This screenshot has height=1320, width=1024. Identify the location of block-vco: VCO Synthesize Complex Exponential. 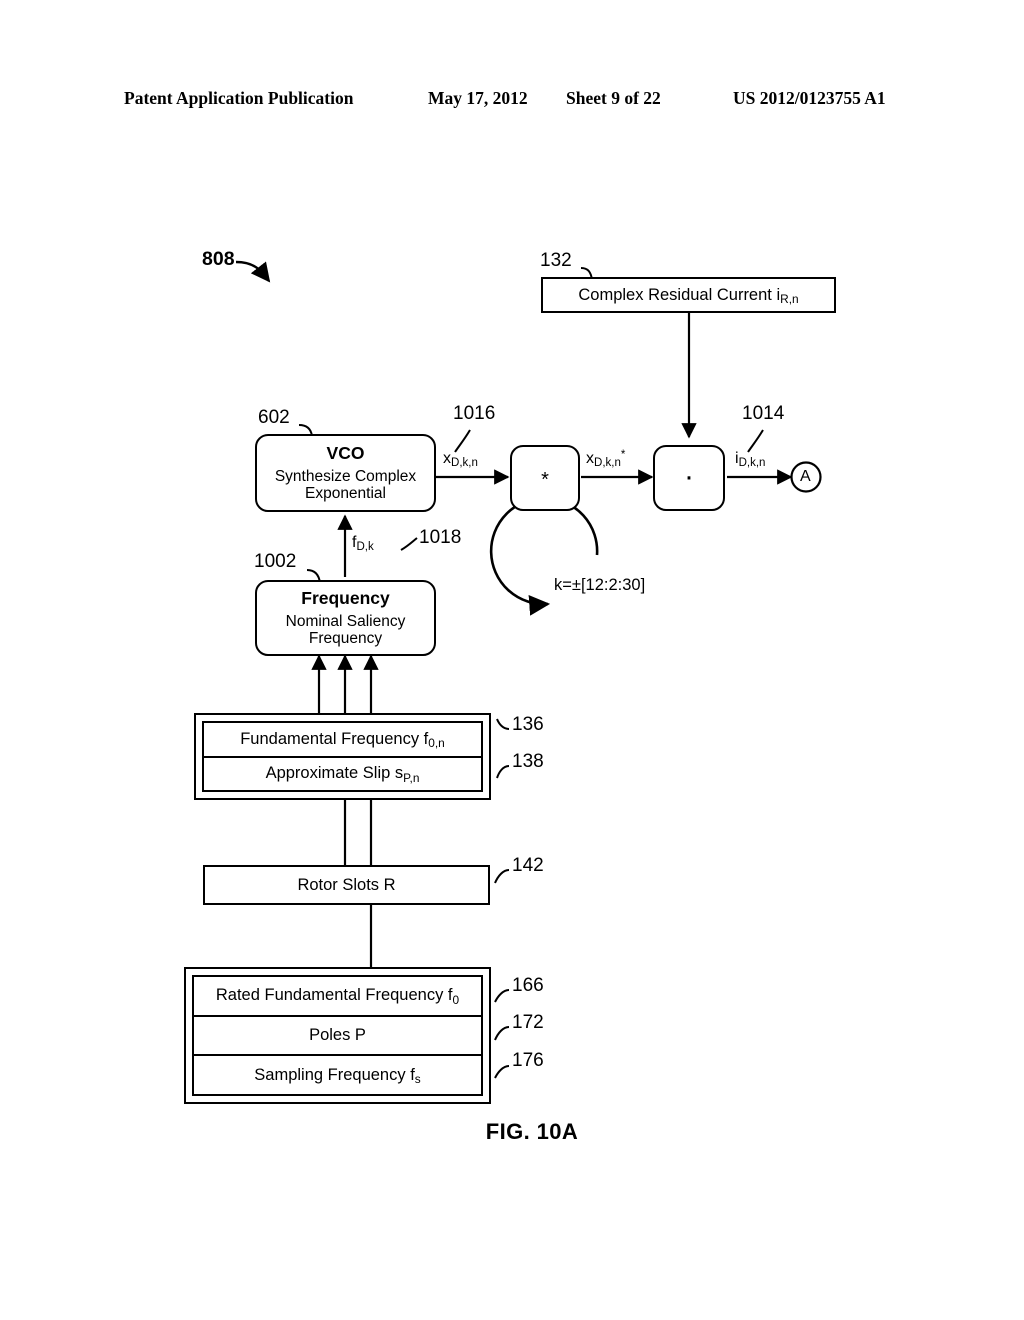
(345, 473).